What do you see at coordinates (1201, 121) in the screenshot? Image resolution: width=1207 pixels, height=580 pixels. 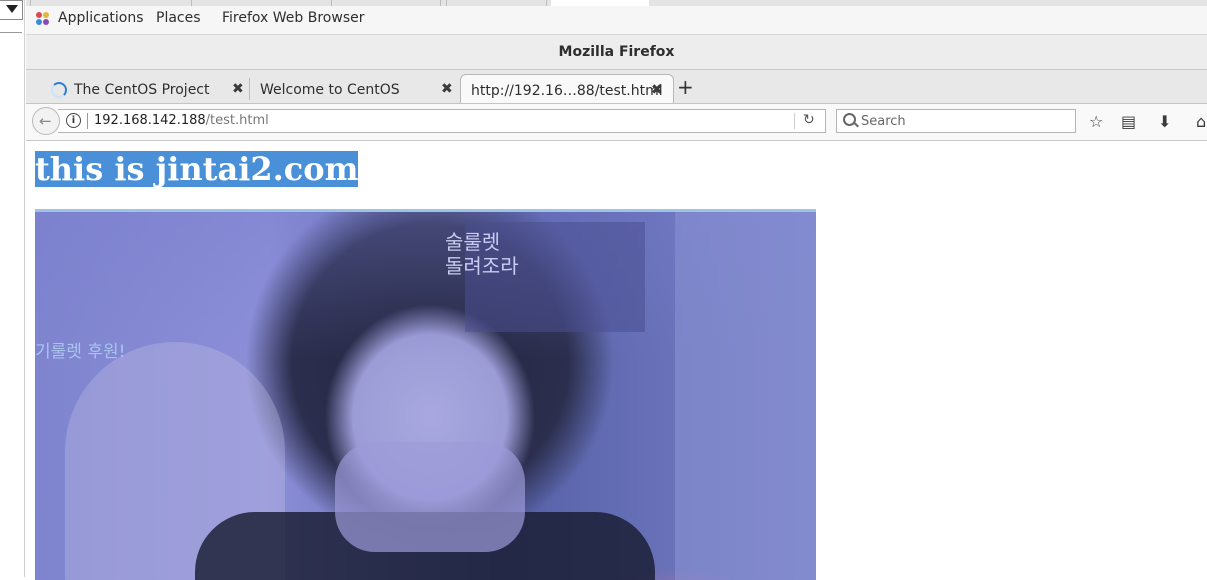 I see `home-icon: ⌂` at bounding box center [1201, 121].